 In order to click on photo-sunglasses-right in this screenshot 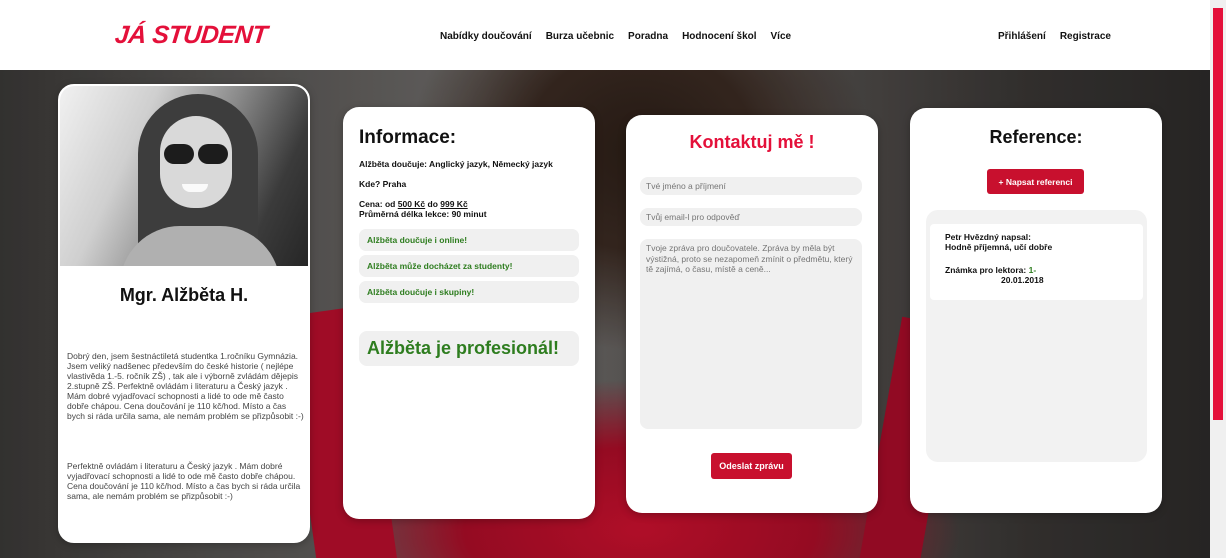, I will do `click(213, 154)`.